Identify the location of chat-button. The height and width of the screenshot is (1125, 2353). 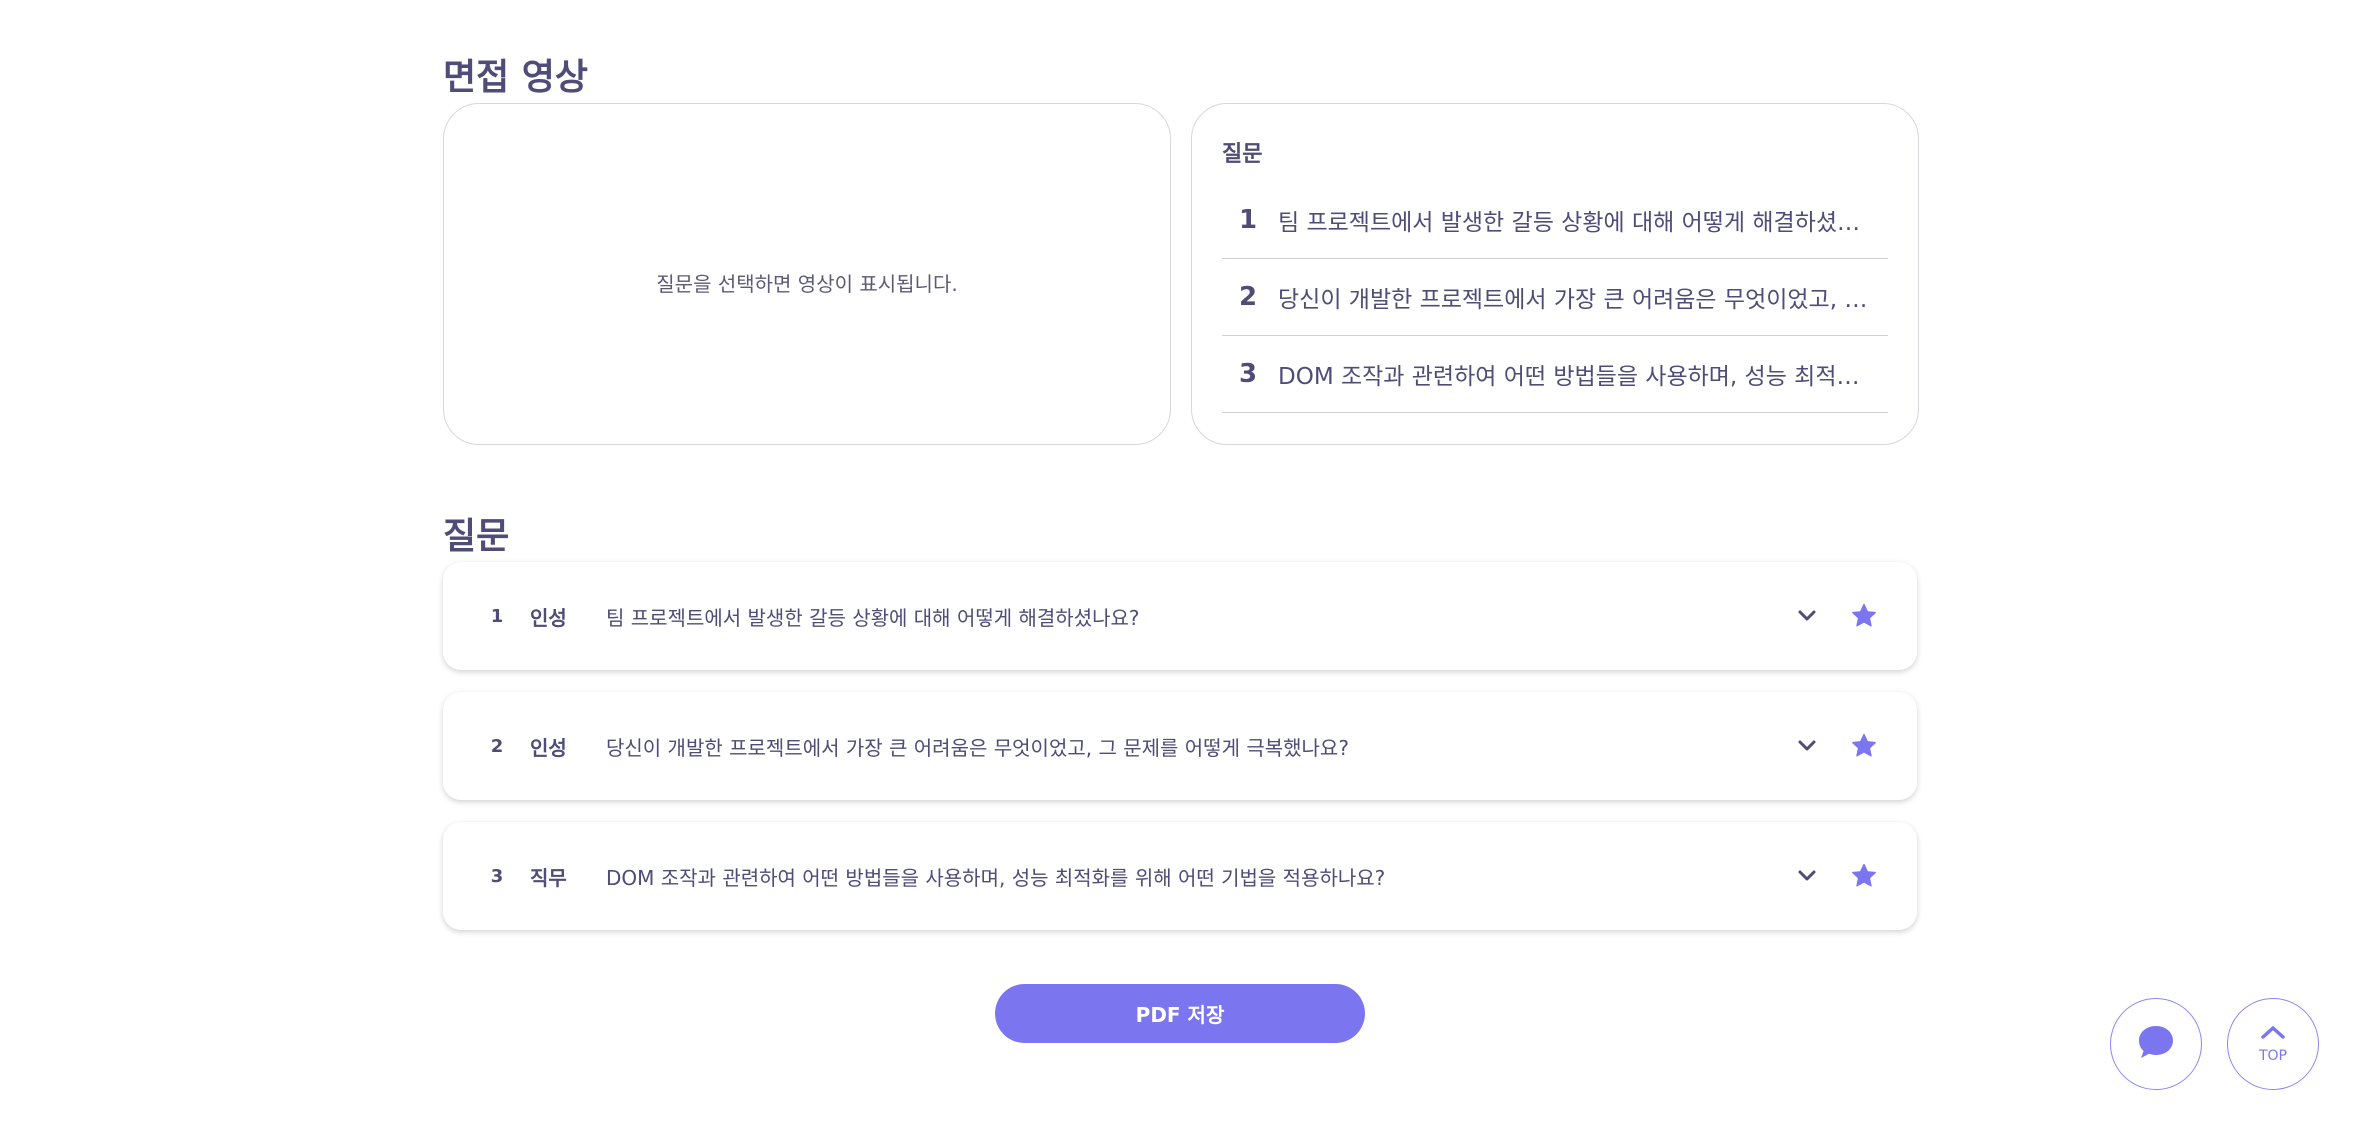
(2156, 1044).